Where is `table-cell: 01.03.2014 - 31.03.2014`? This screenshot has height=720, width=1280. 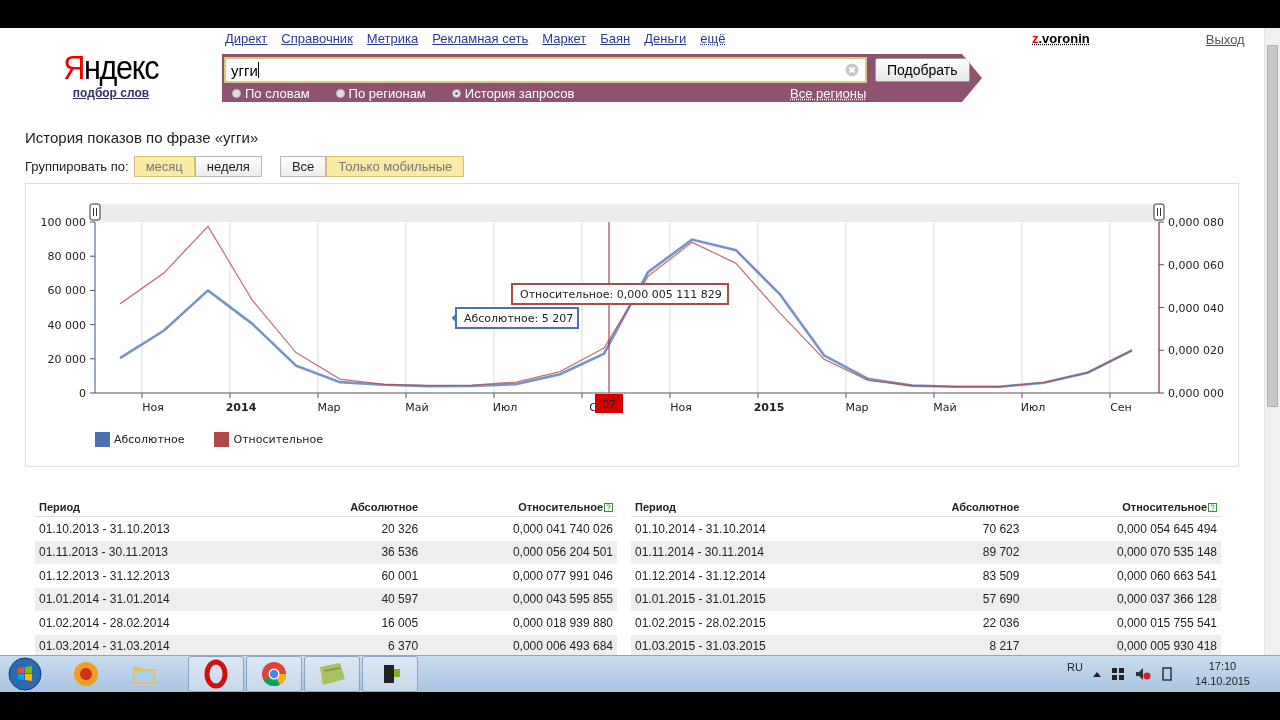 table-cell: 01.03.2014 - 31.03.2014 is located at coordinates (160, 644).